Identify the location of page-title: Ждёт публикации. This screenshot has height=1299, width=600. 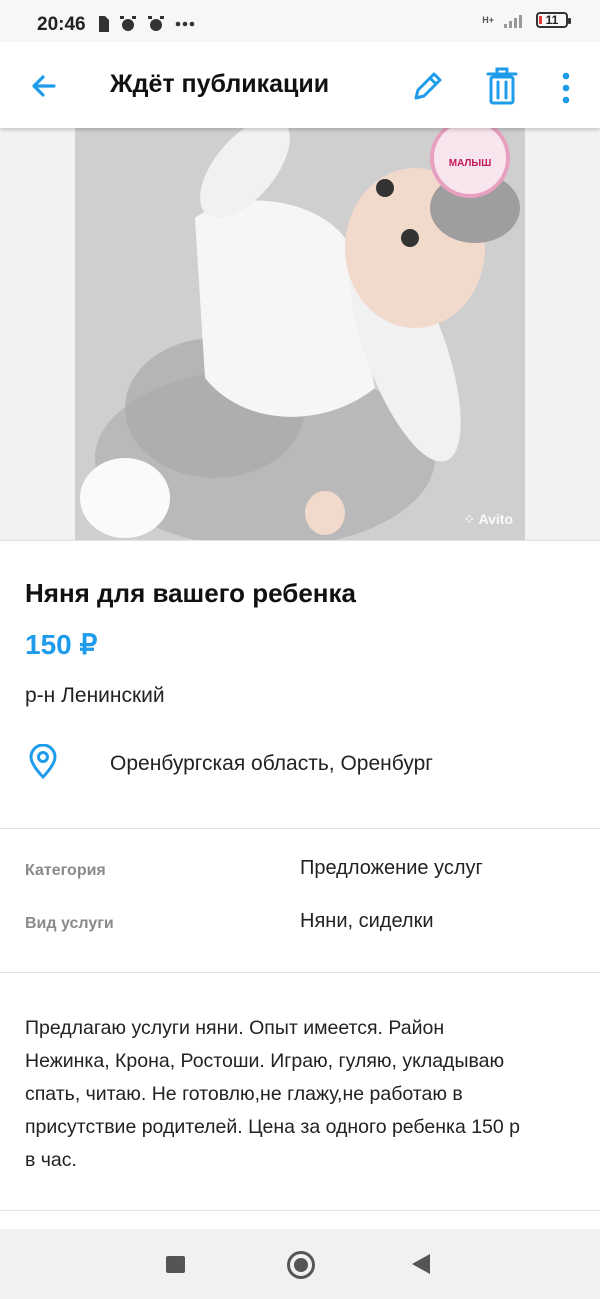
(220, 84).